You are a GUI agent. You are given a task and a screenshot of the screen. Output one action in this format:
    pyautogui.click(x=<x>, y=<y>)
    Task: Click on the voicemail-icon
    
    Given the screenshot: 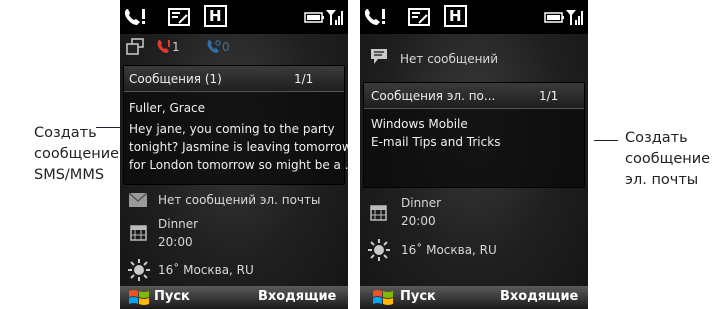 What is the action you would take?
    pyautogui.click(x=214, y=46)
    